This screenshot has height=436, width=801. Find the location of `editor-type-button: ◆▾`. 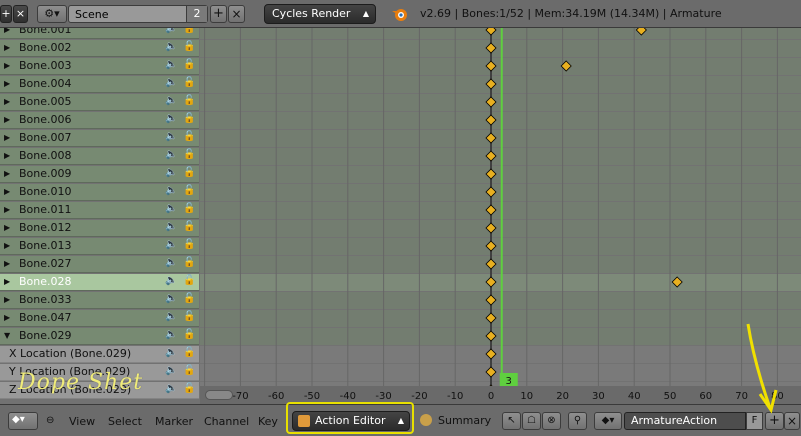

editor-type-button: ◆▾ is located at coordinates (23, 421).